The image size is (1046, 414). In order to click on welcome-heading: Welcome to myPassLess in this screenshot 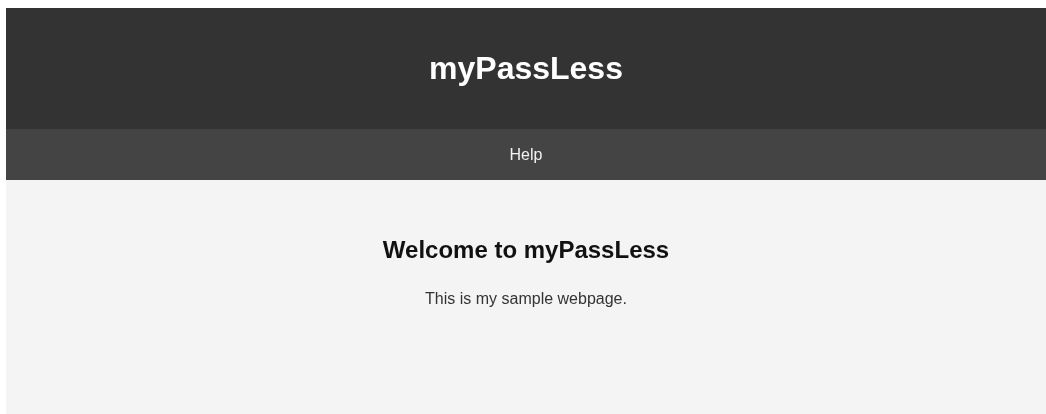, I will do `click(526, 250)`.